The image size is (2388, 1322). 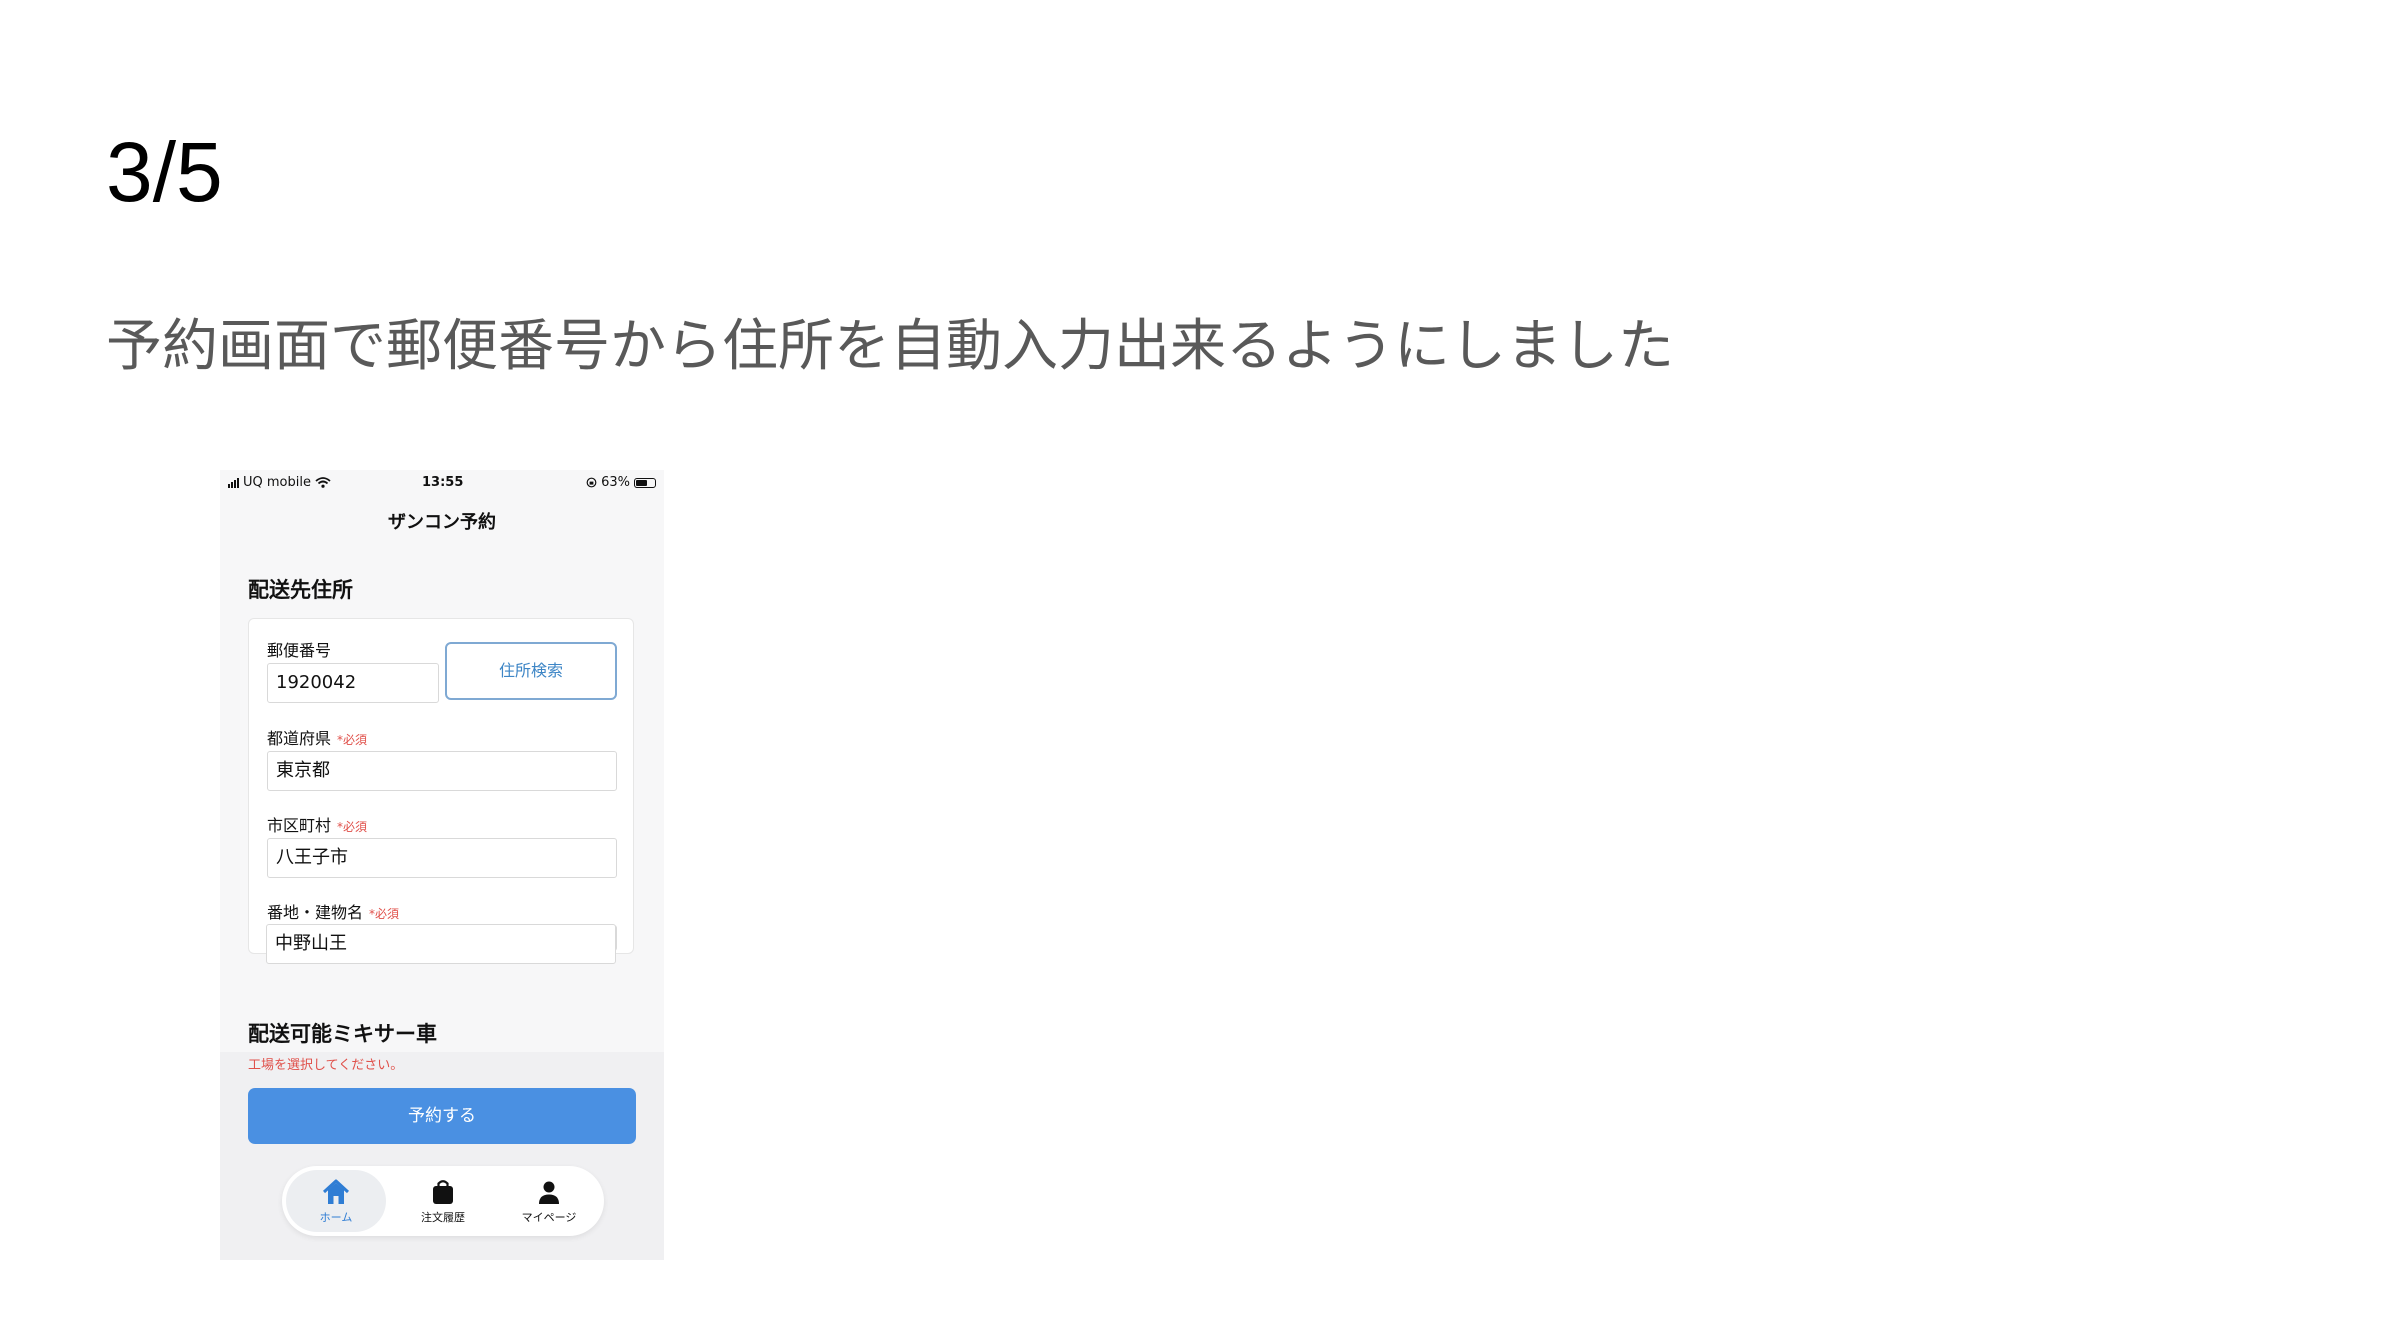 What do you see at coordinates (299, 650) in the screenshot?
I see `postal-code-label: 郵便番号` at bounding box center [299, 650].